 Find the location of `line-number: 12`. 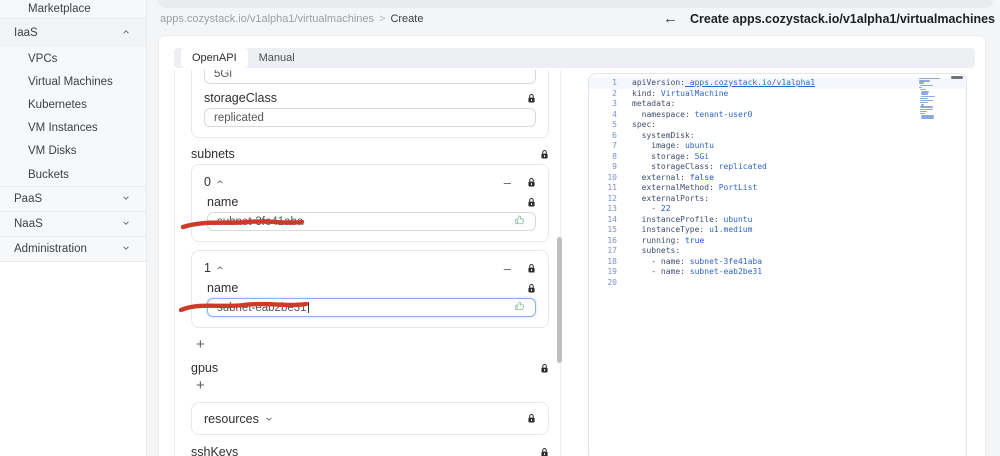

line-number: 12 is located at coordinates (612, 198).